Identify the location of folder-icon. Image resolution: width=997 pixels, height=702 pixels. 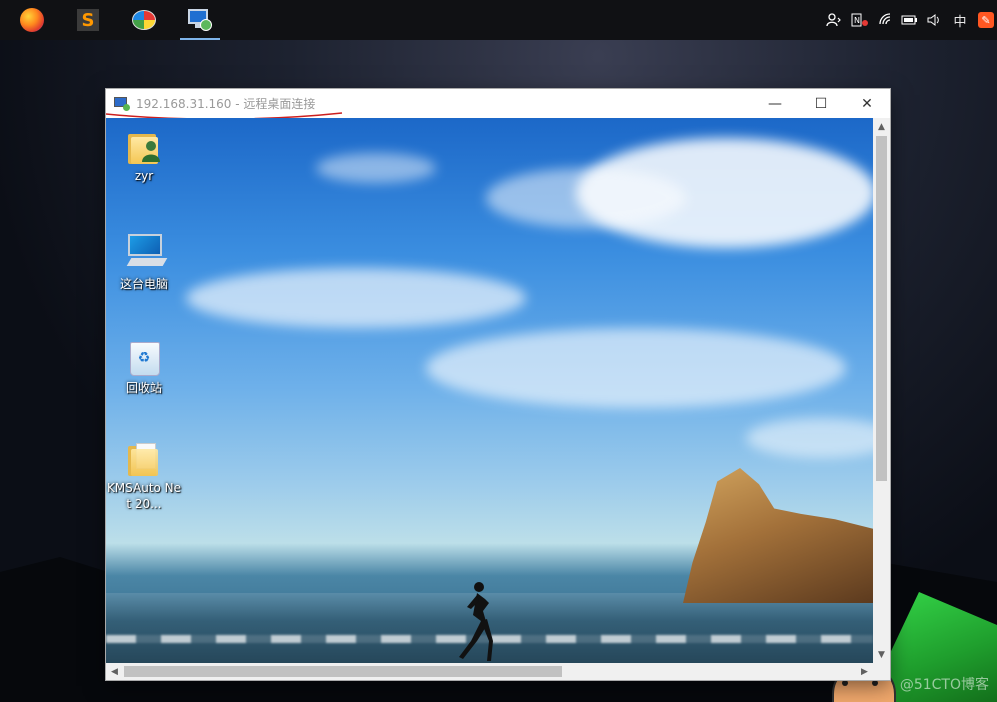
(144, 458).